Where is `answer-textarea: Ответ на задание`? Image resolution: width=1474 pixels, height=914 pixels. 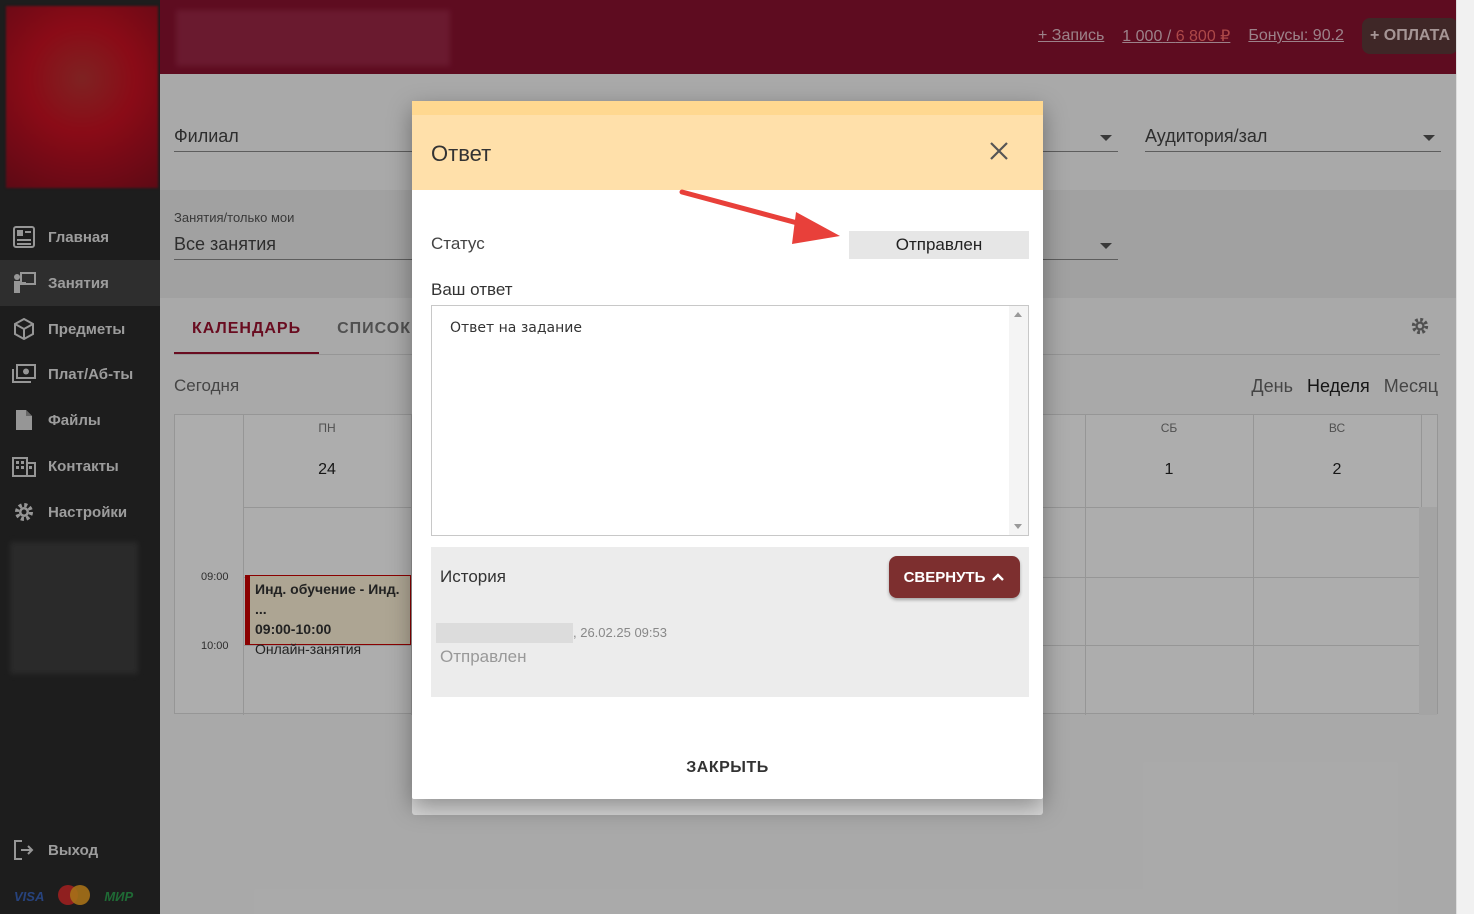 answer-textarea: Ответ на задание is located at coordinates (730, 420).